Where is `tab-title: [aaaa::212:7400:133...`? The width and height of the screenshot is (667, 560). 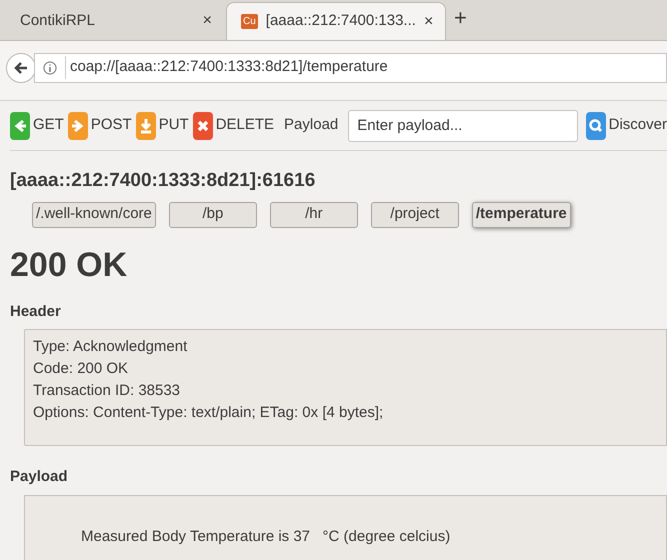 tab-title: [aaaa::212:7400:133... is located at coordinates (341, 21).